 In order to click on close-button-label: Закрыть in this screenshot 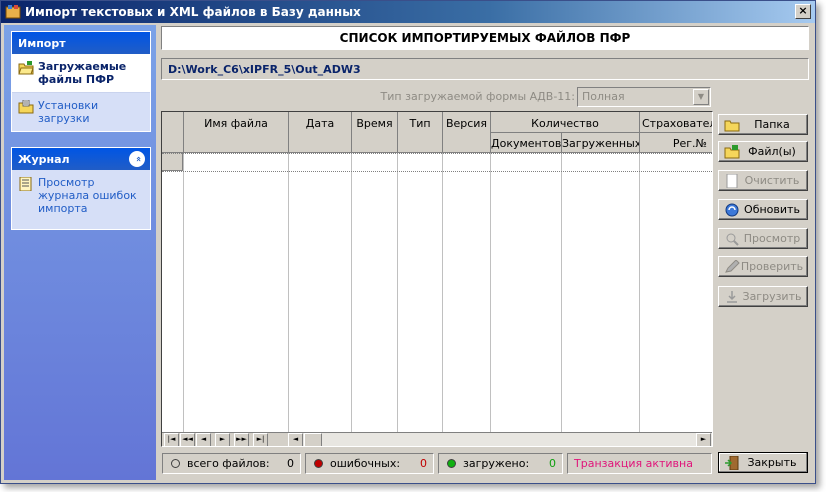, I will do `click(772, 462)`.